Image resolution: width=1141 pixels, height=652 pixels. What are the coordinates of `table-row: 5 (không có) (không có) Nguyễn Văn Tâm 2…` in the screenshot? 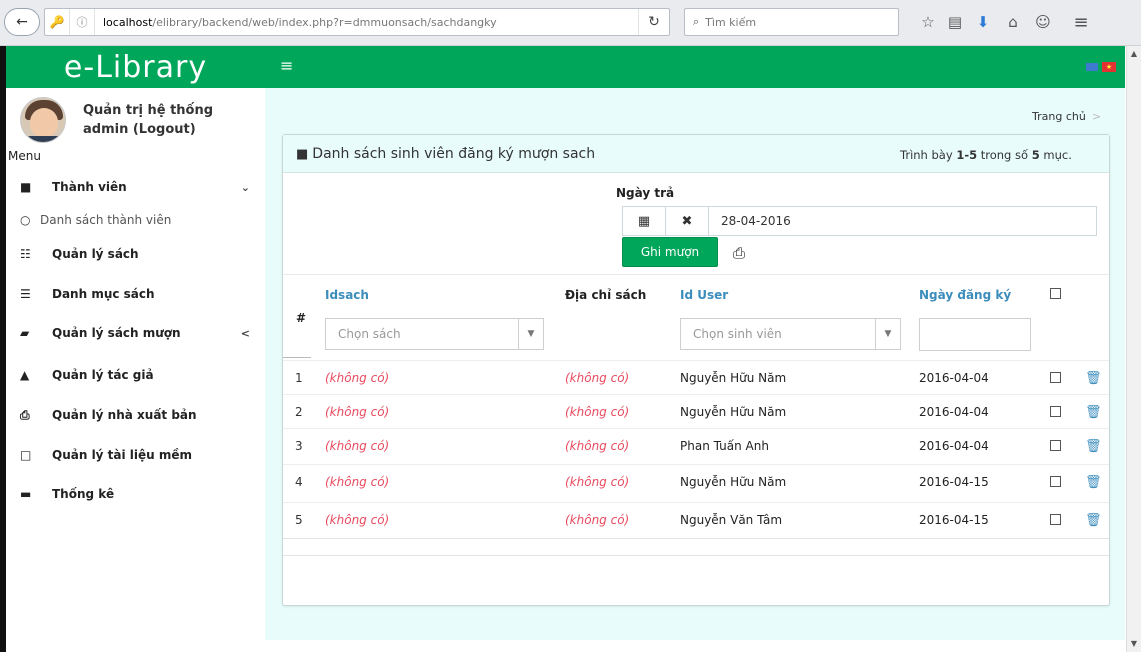 It's located at (696, 519).